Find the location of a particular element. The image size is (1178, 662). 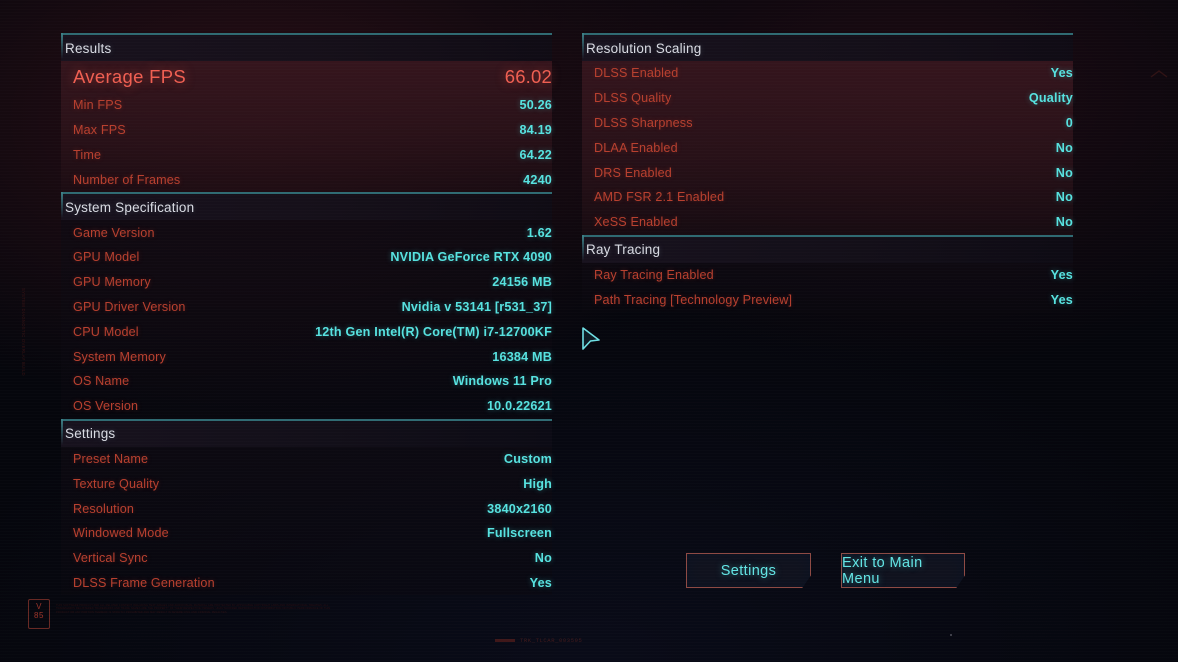

stat-label: Windowed Mode is located at coordinates (121, 533).